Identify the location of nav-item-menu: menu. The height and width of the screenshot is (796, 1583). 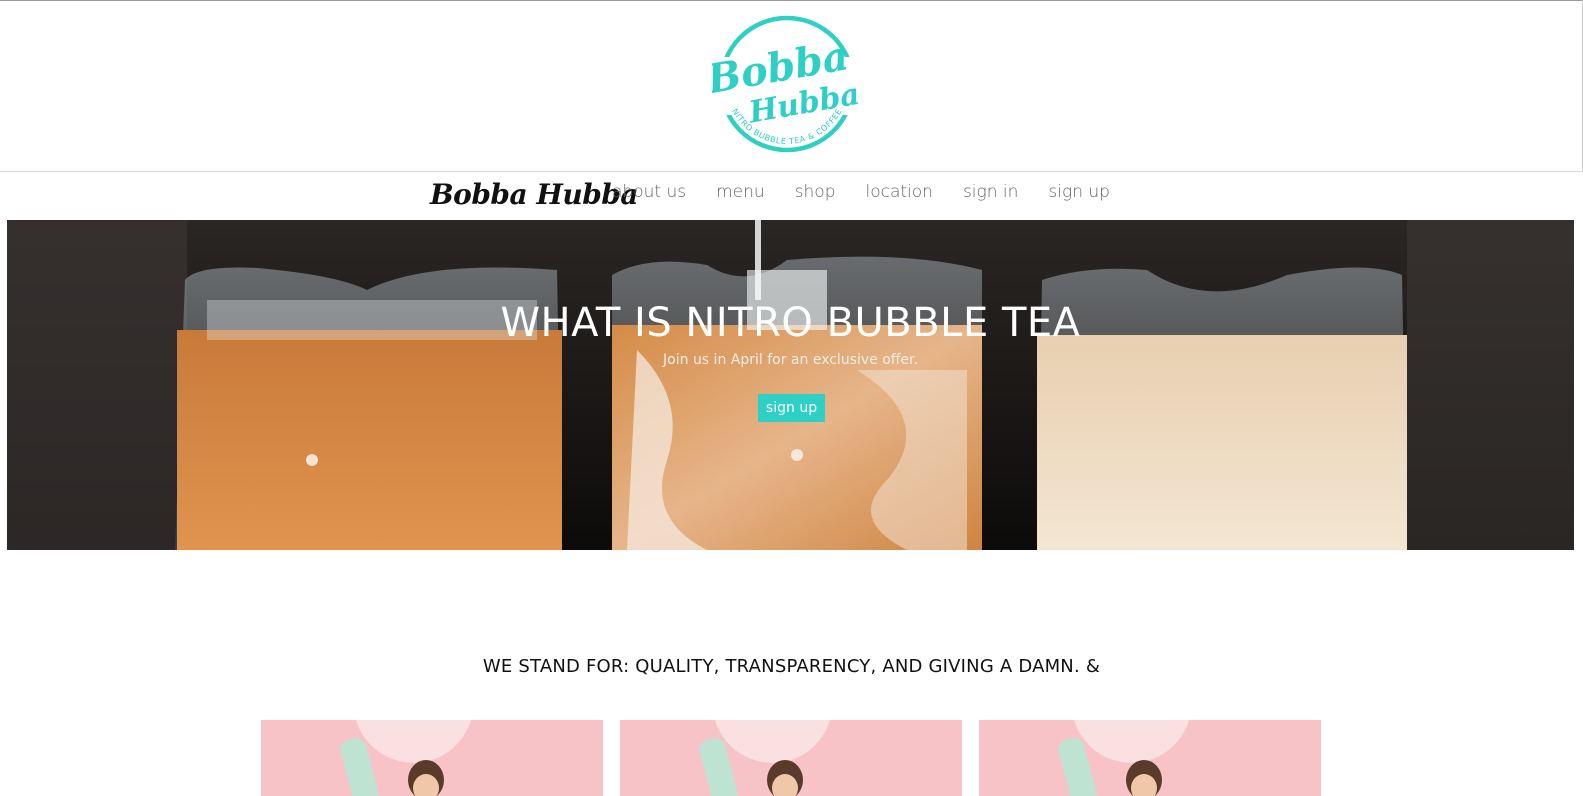
(740, 197).